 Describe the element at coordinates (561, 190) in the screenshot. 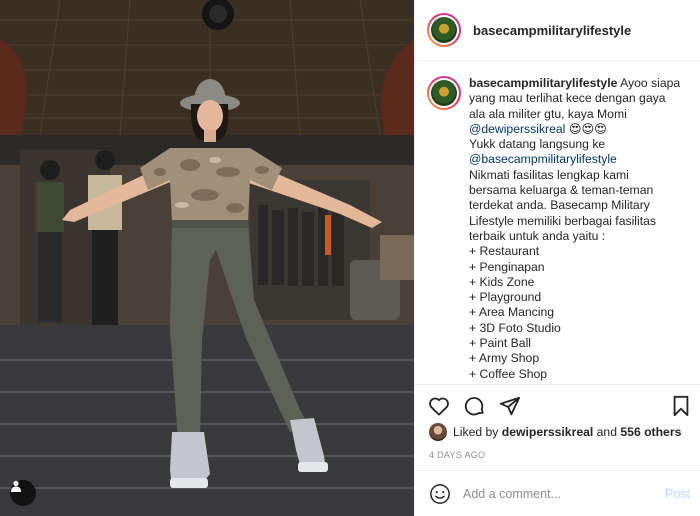

I see `caption-line: bersama keluarga & teman-teman` at that location.